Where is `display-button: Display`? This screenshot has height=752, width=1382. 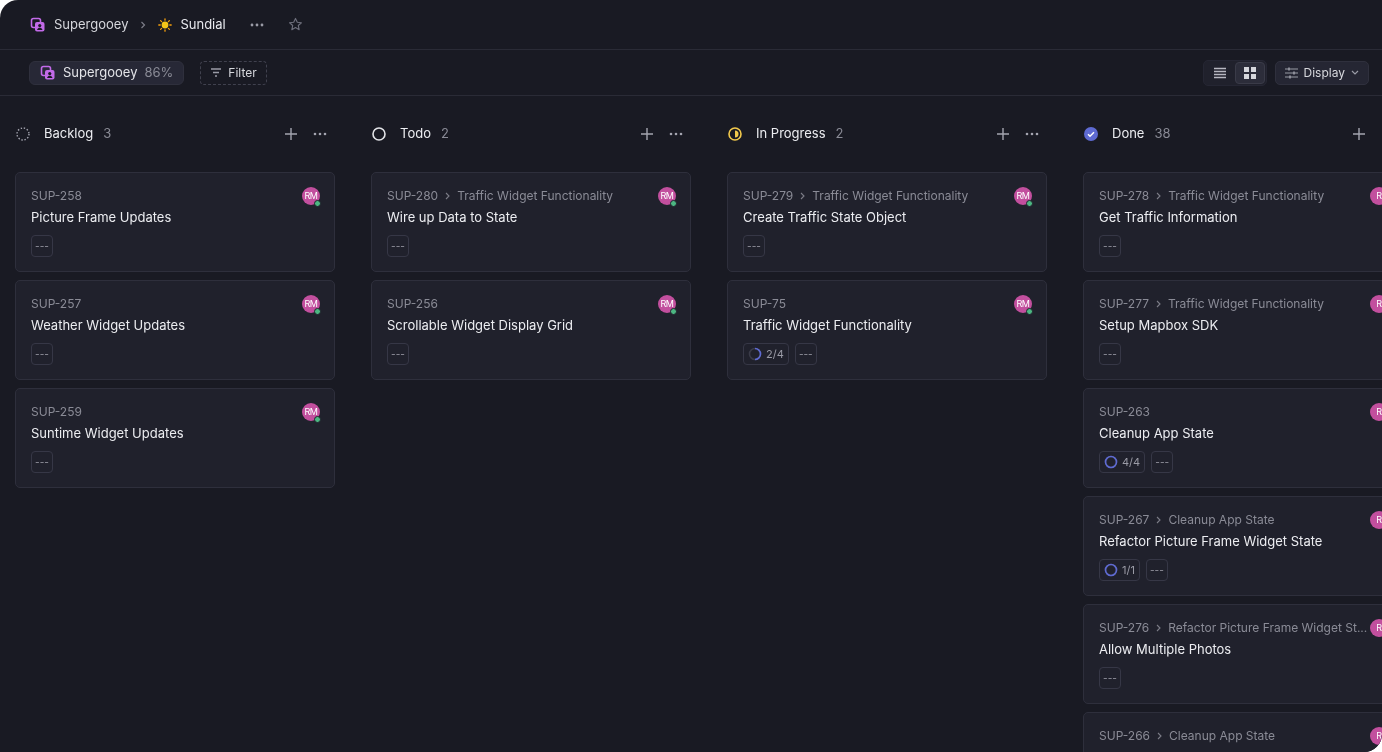
display-button: Display is located at coordinates (1321, 72).